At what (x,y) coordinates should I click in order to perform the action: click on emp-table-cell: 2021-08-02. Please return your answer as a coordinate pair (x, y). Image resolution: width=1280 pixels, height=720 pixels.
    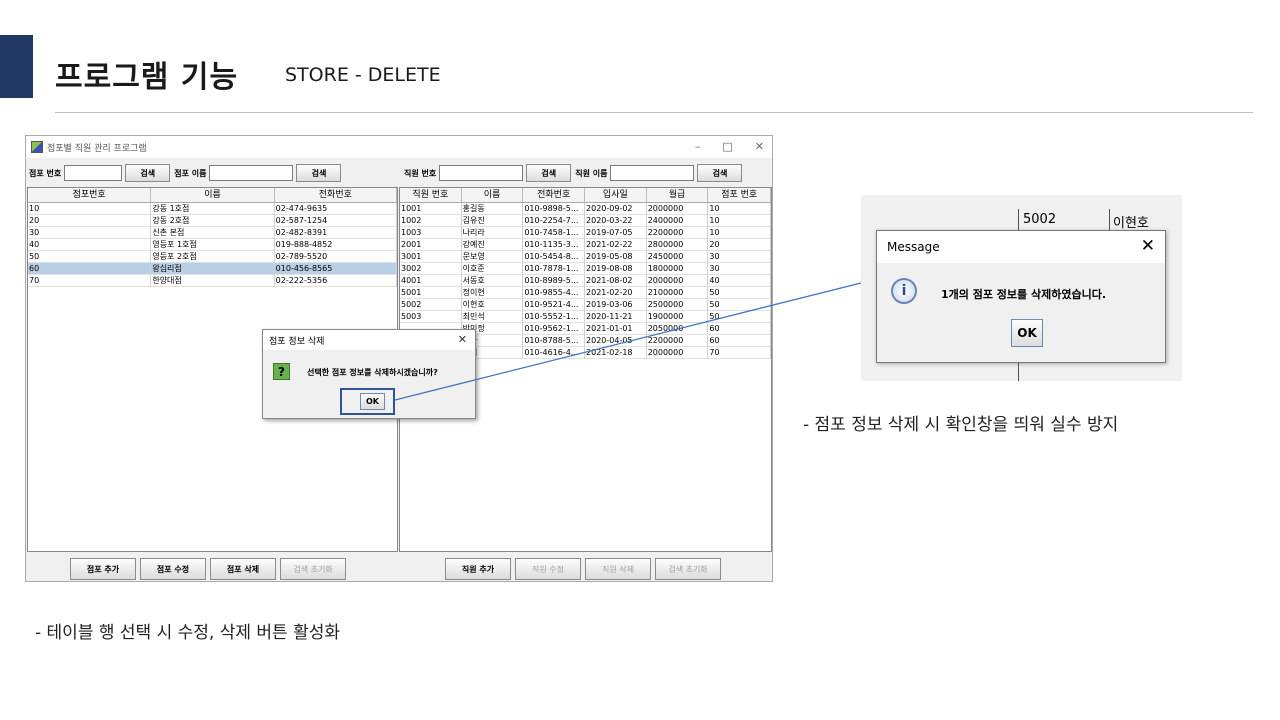
    Looking at the image, I should click on (616, 281).